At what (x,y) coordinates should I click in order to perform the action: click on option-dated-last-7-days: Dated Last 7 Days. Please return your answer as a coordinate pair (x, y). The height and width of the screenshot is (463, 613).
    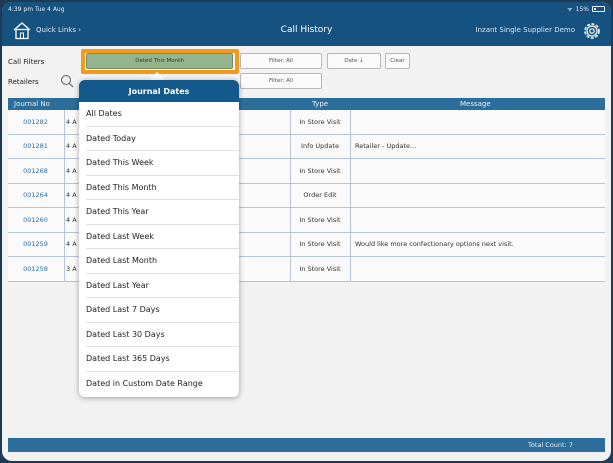
    Looking at the image, I should click on (162, 310).